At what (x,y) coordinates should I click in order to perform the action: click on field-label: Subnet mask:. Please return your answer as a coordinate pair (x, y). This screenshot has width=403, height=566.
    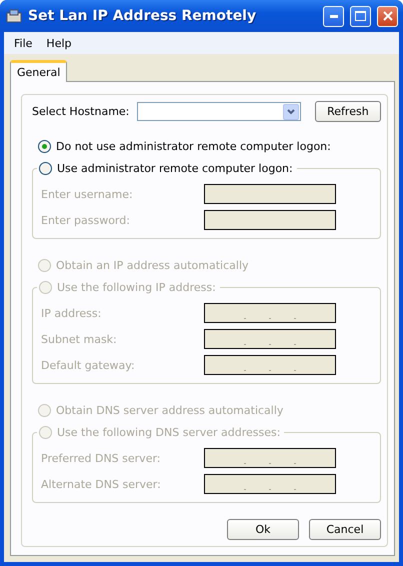
    Looking at the image, I should click on (79, 339).